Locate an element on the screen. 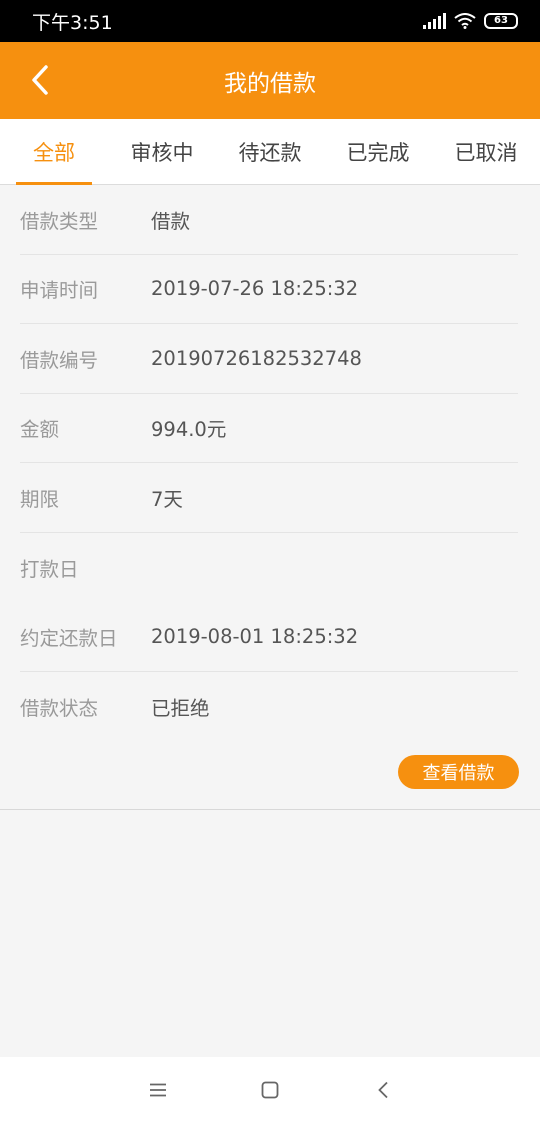 This screenshot has width=540, height=1122. row-label: 打款日 is located at coordinates (49, 569).